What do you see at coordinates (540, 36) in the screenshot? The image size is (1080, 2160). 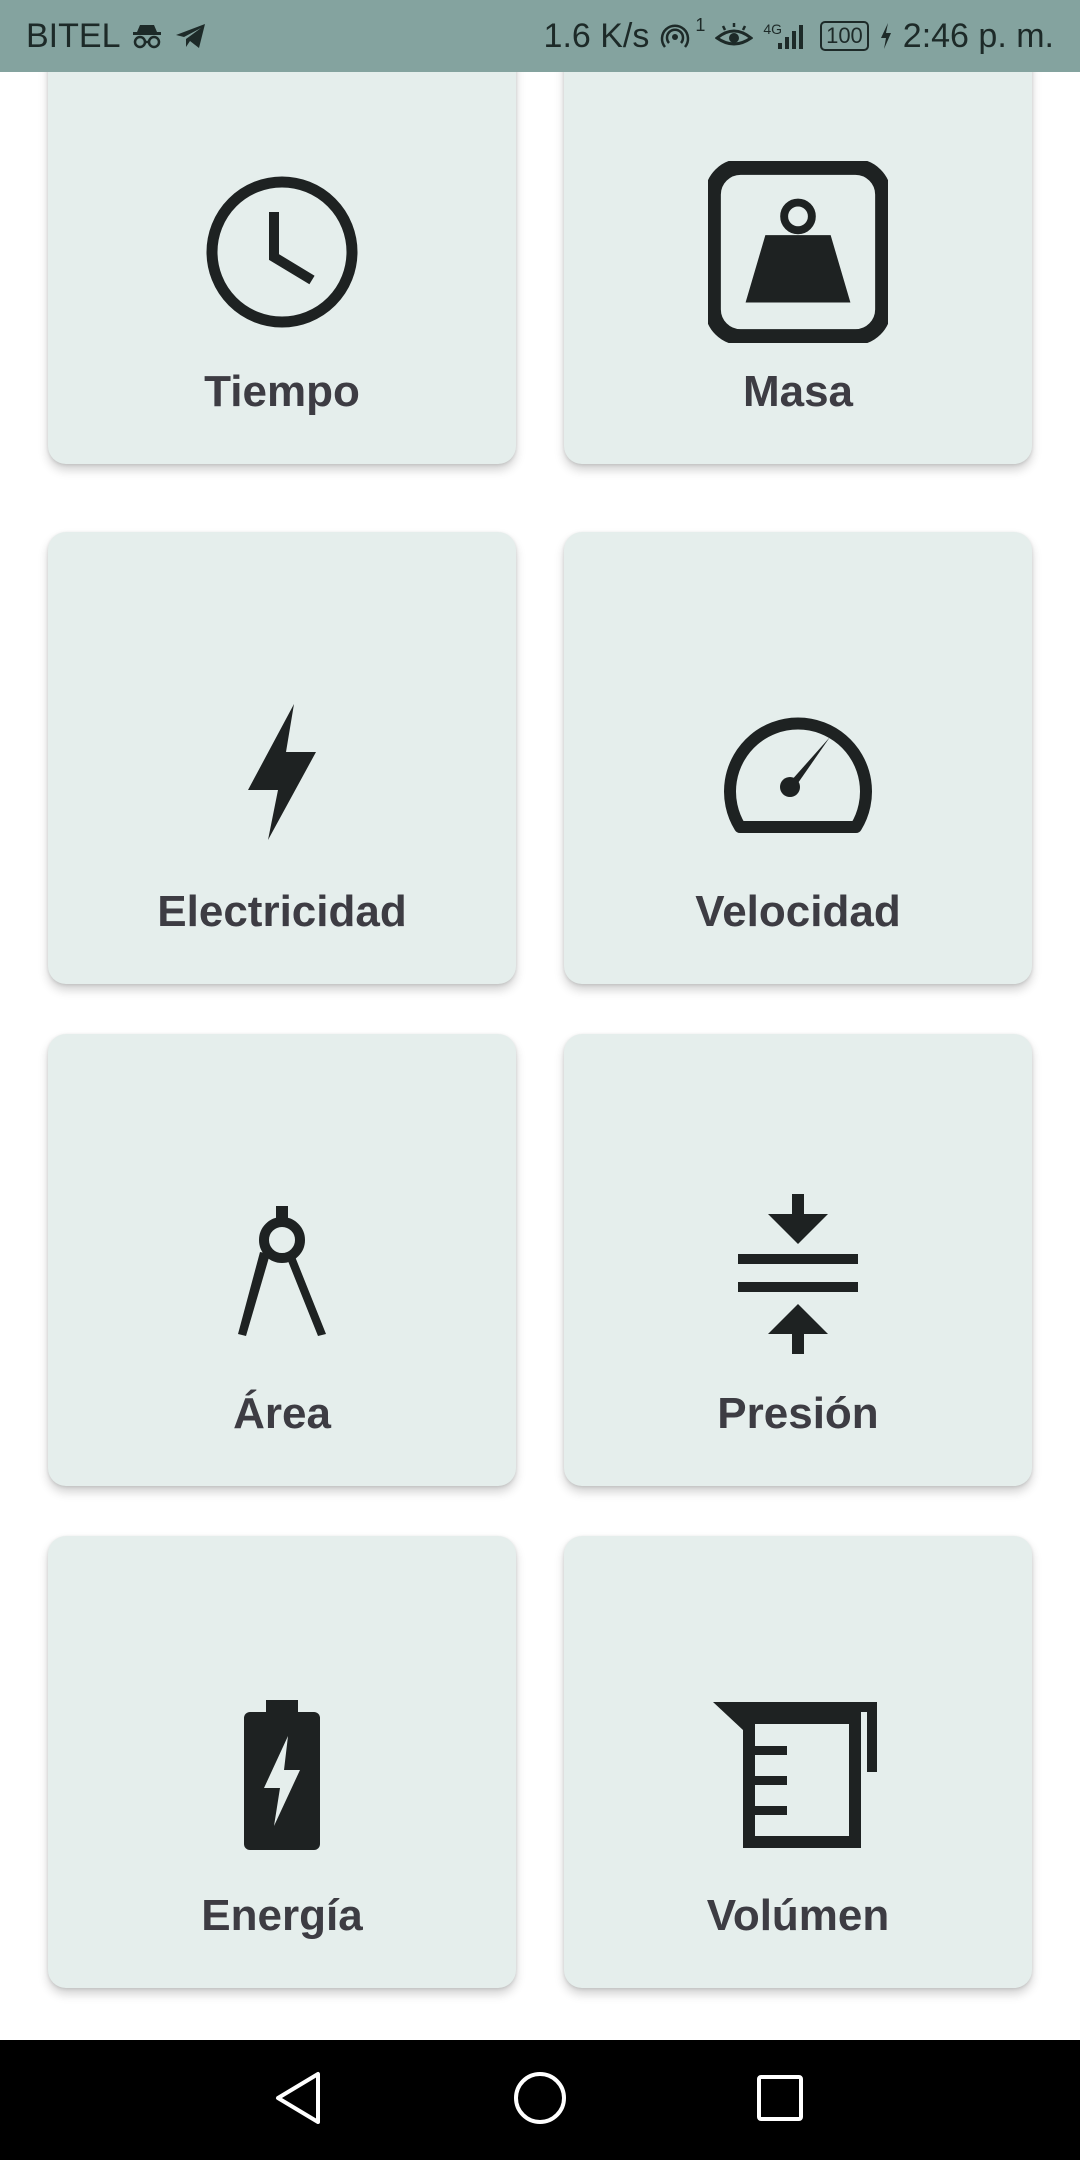 I see `status-bar: BITEL 1.6 K/s 1 4G 100 2:46 p. m.` at bounding box center [540, 36].